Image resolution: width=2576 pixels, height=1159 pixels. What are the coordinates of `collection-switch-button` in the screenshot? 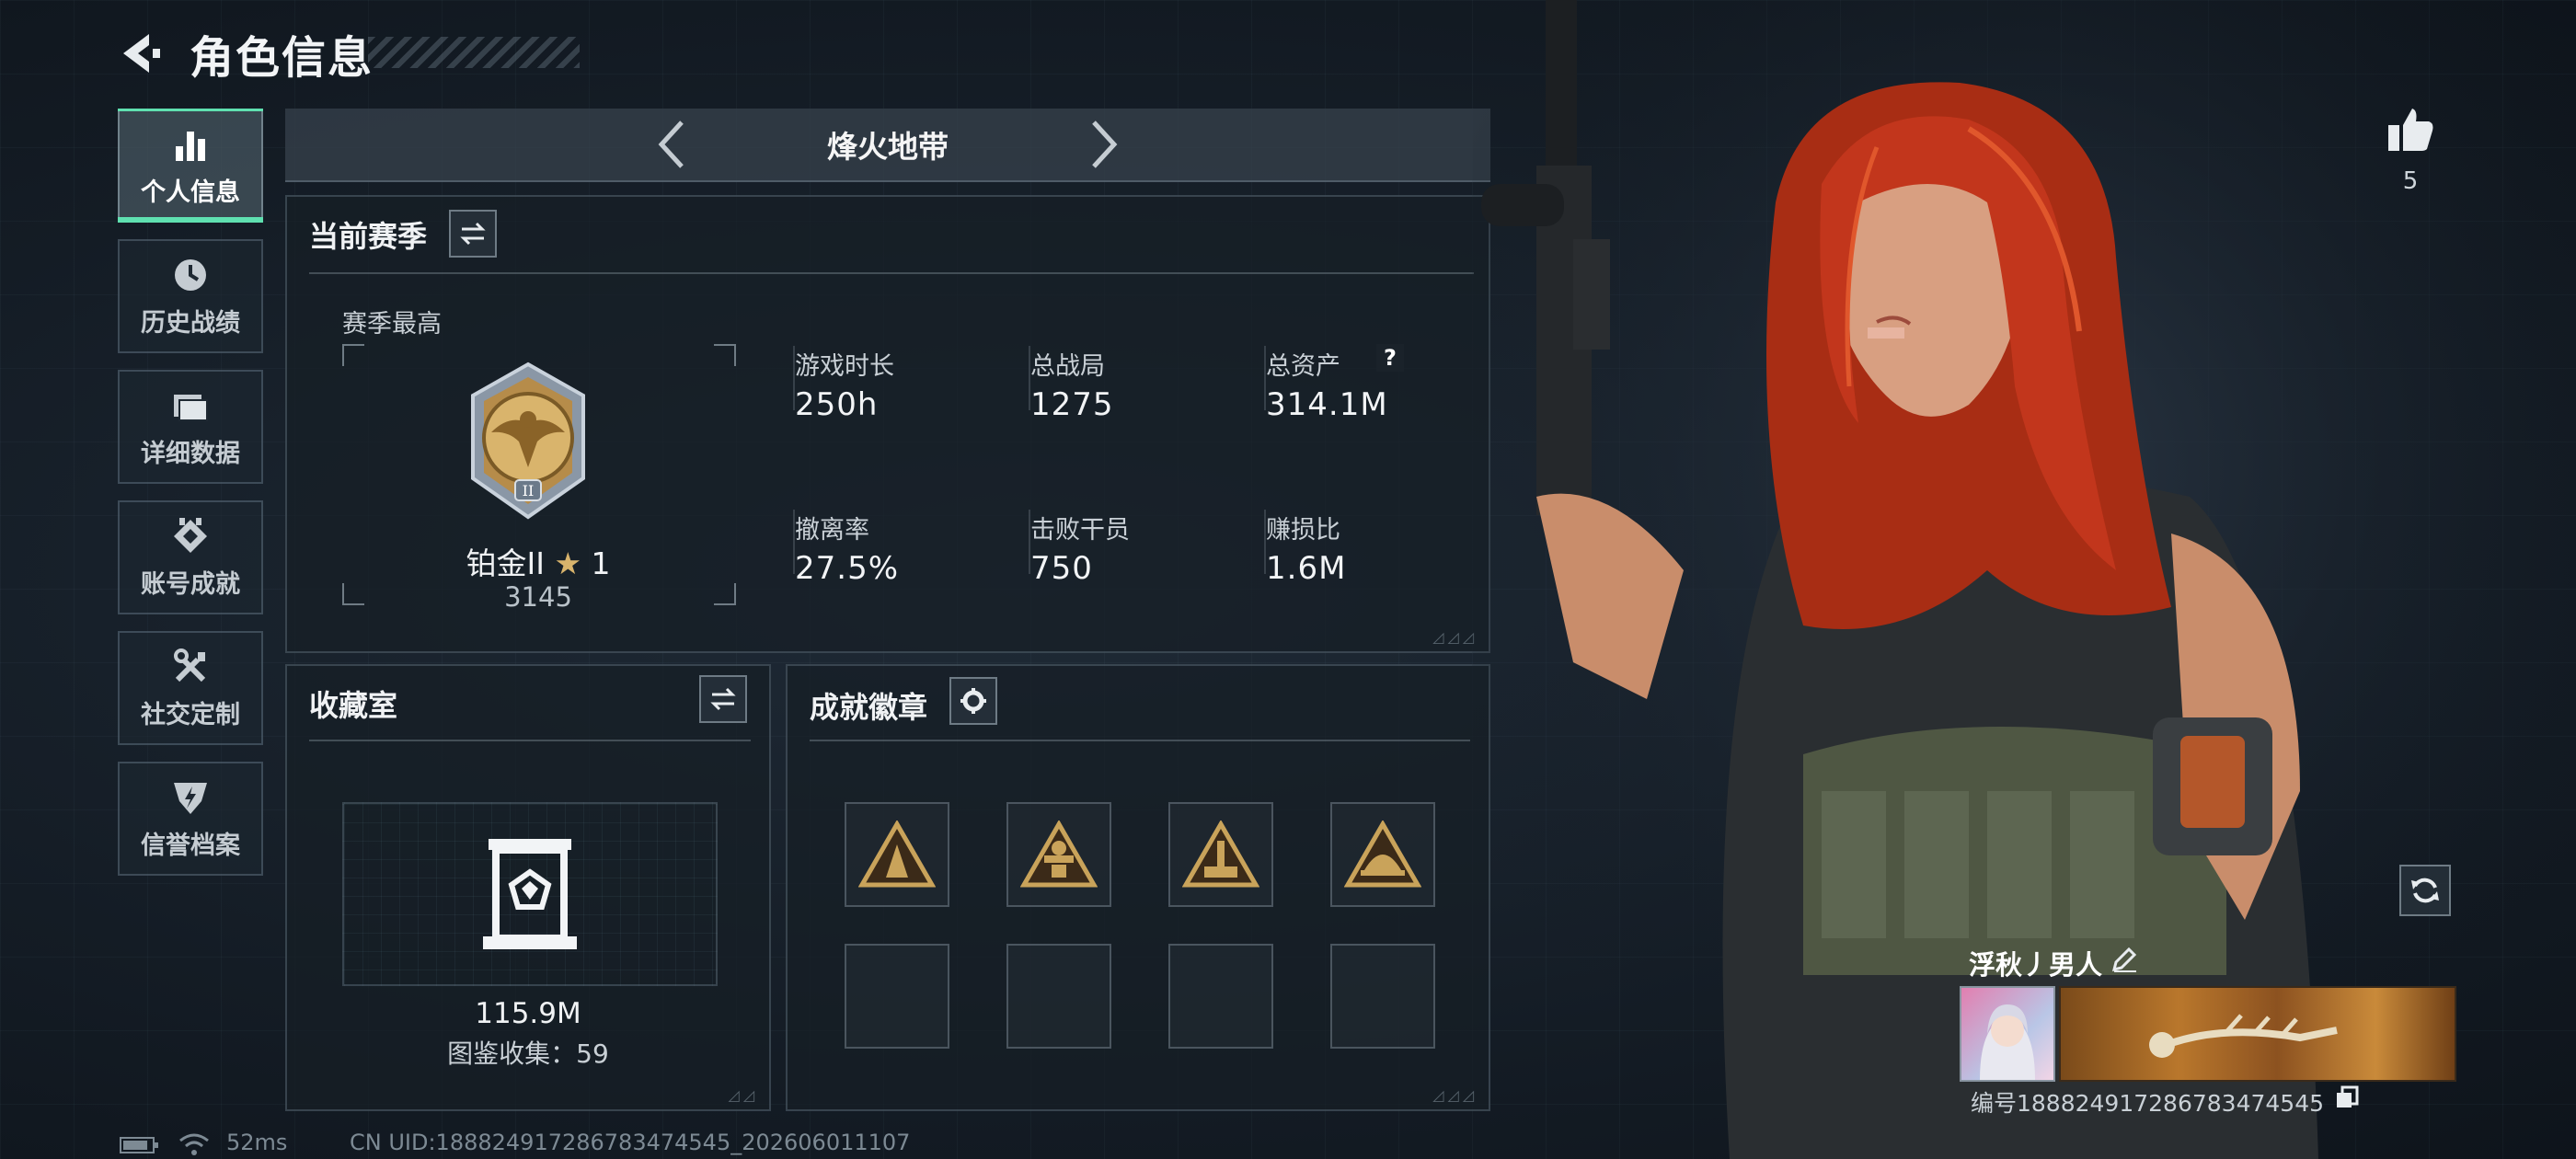 It's located at (723, 699).